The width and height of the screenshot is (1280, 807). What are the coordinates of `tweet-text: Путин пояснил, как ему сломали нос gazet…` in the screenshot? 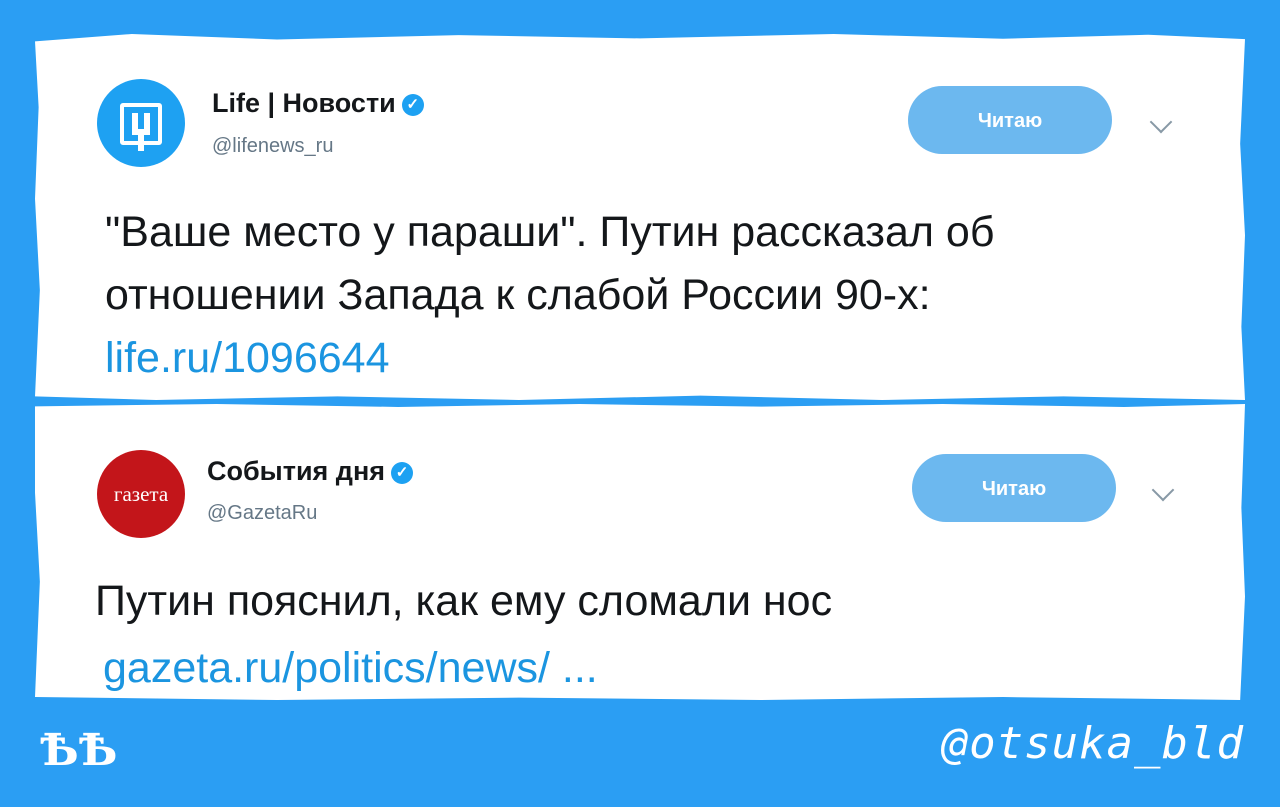 It's located at (463, 635).